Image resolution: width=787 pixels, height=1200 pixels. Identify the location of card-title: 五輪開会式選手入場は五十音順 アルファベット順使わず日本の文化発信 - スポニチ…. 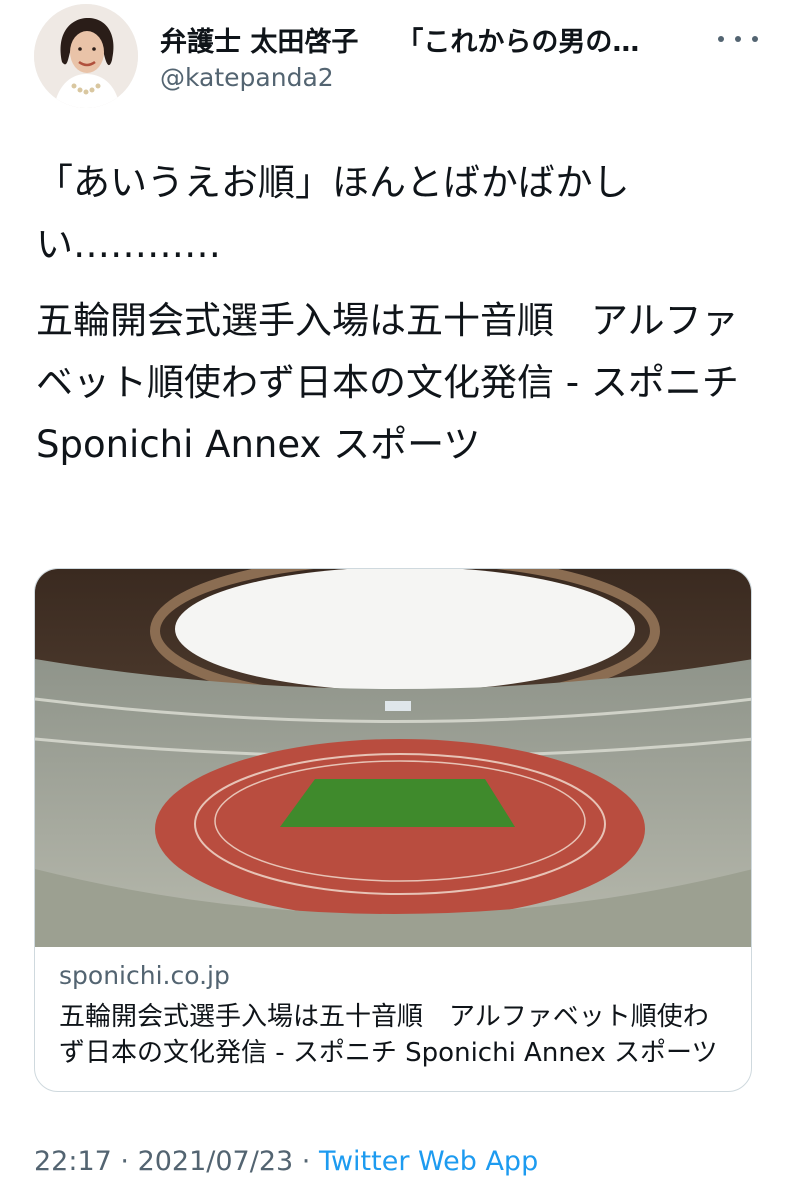
(395, 1035).